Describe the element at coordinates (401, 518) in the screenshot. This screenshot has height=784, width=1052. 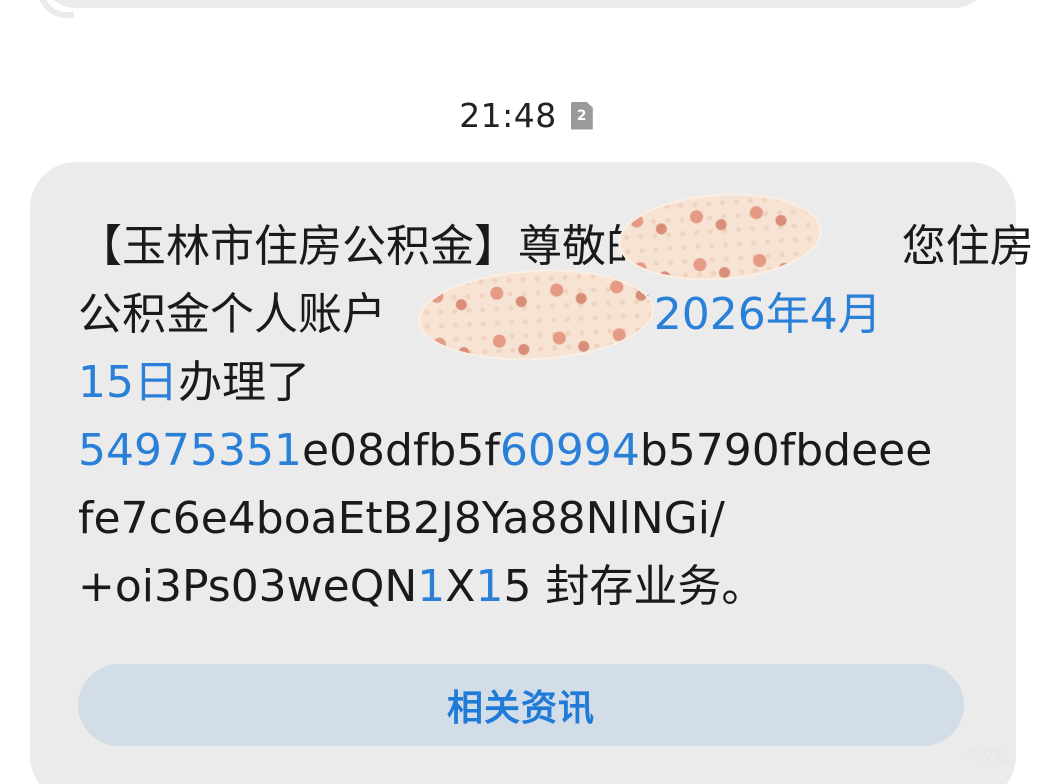
I see `message-text: fe7c6e4boaEtB2J8Ya88NlNGi/` at that location.